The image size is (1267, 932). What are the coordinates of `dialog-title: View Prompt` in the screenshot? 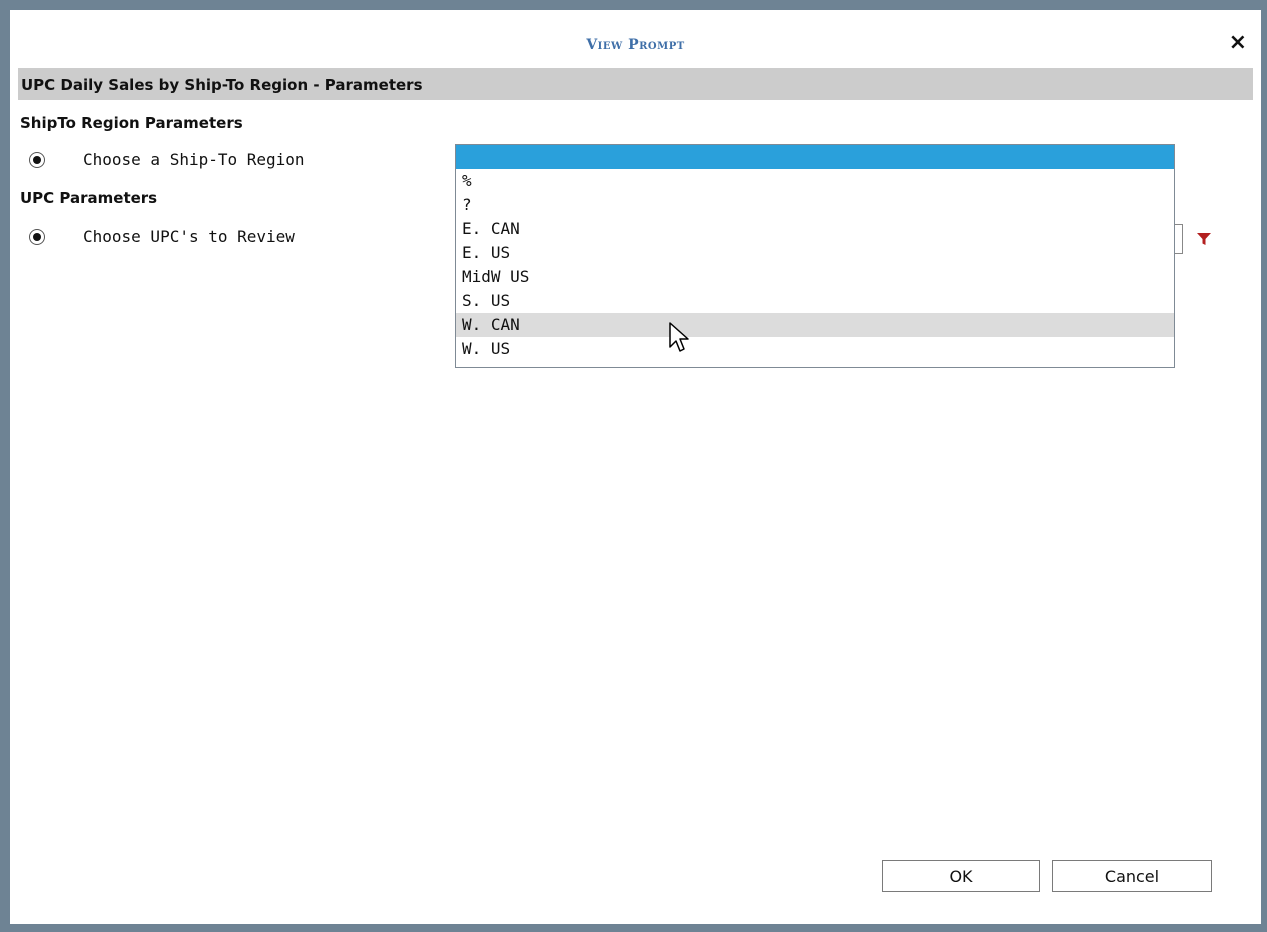 It's located at (635, 45).